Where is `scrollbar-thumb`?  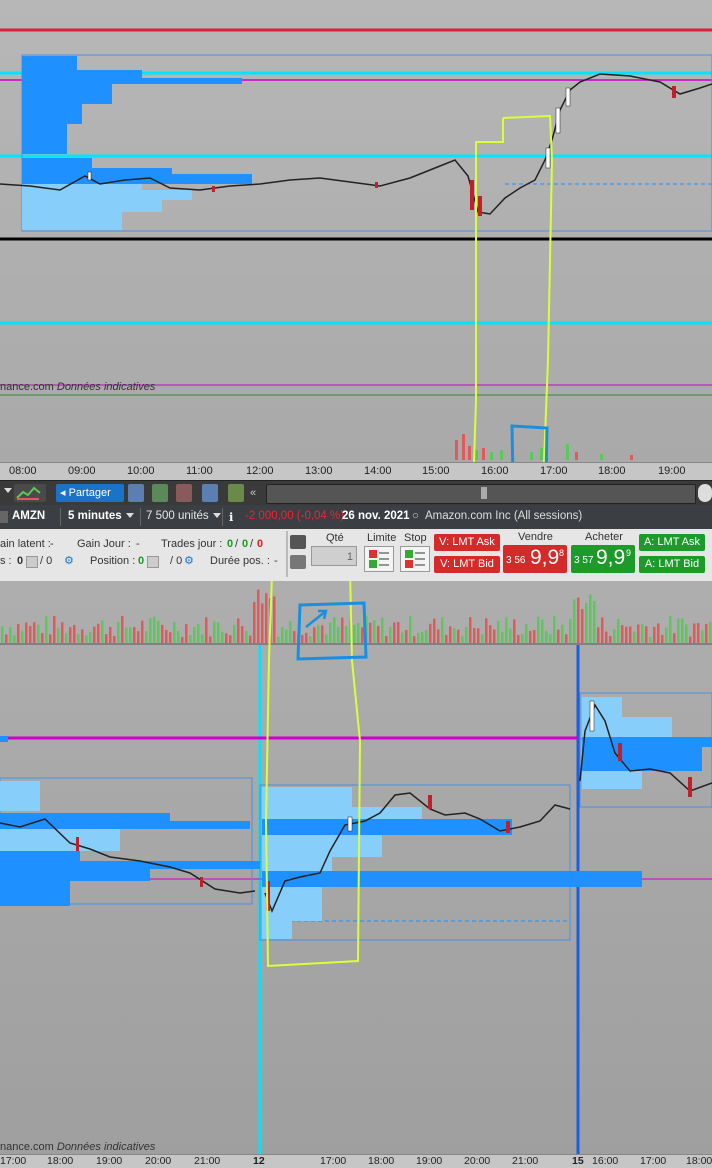
scrollbar-thumb is located at coordinates (484, 493).